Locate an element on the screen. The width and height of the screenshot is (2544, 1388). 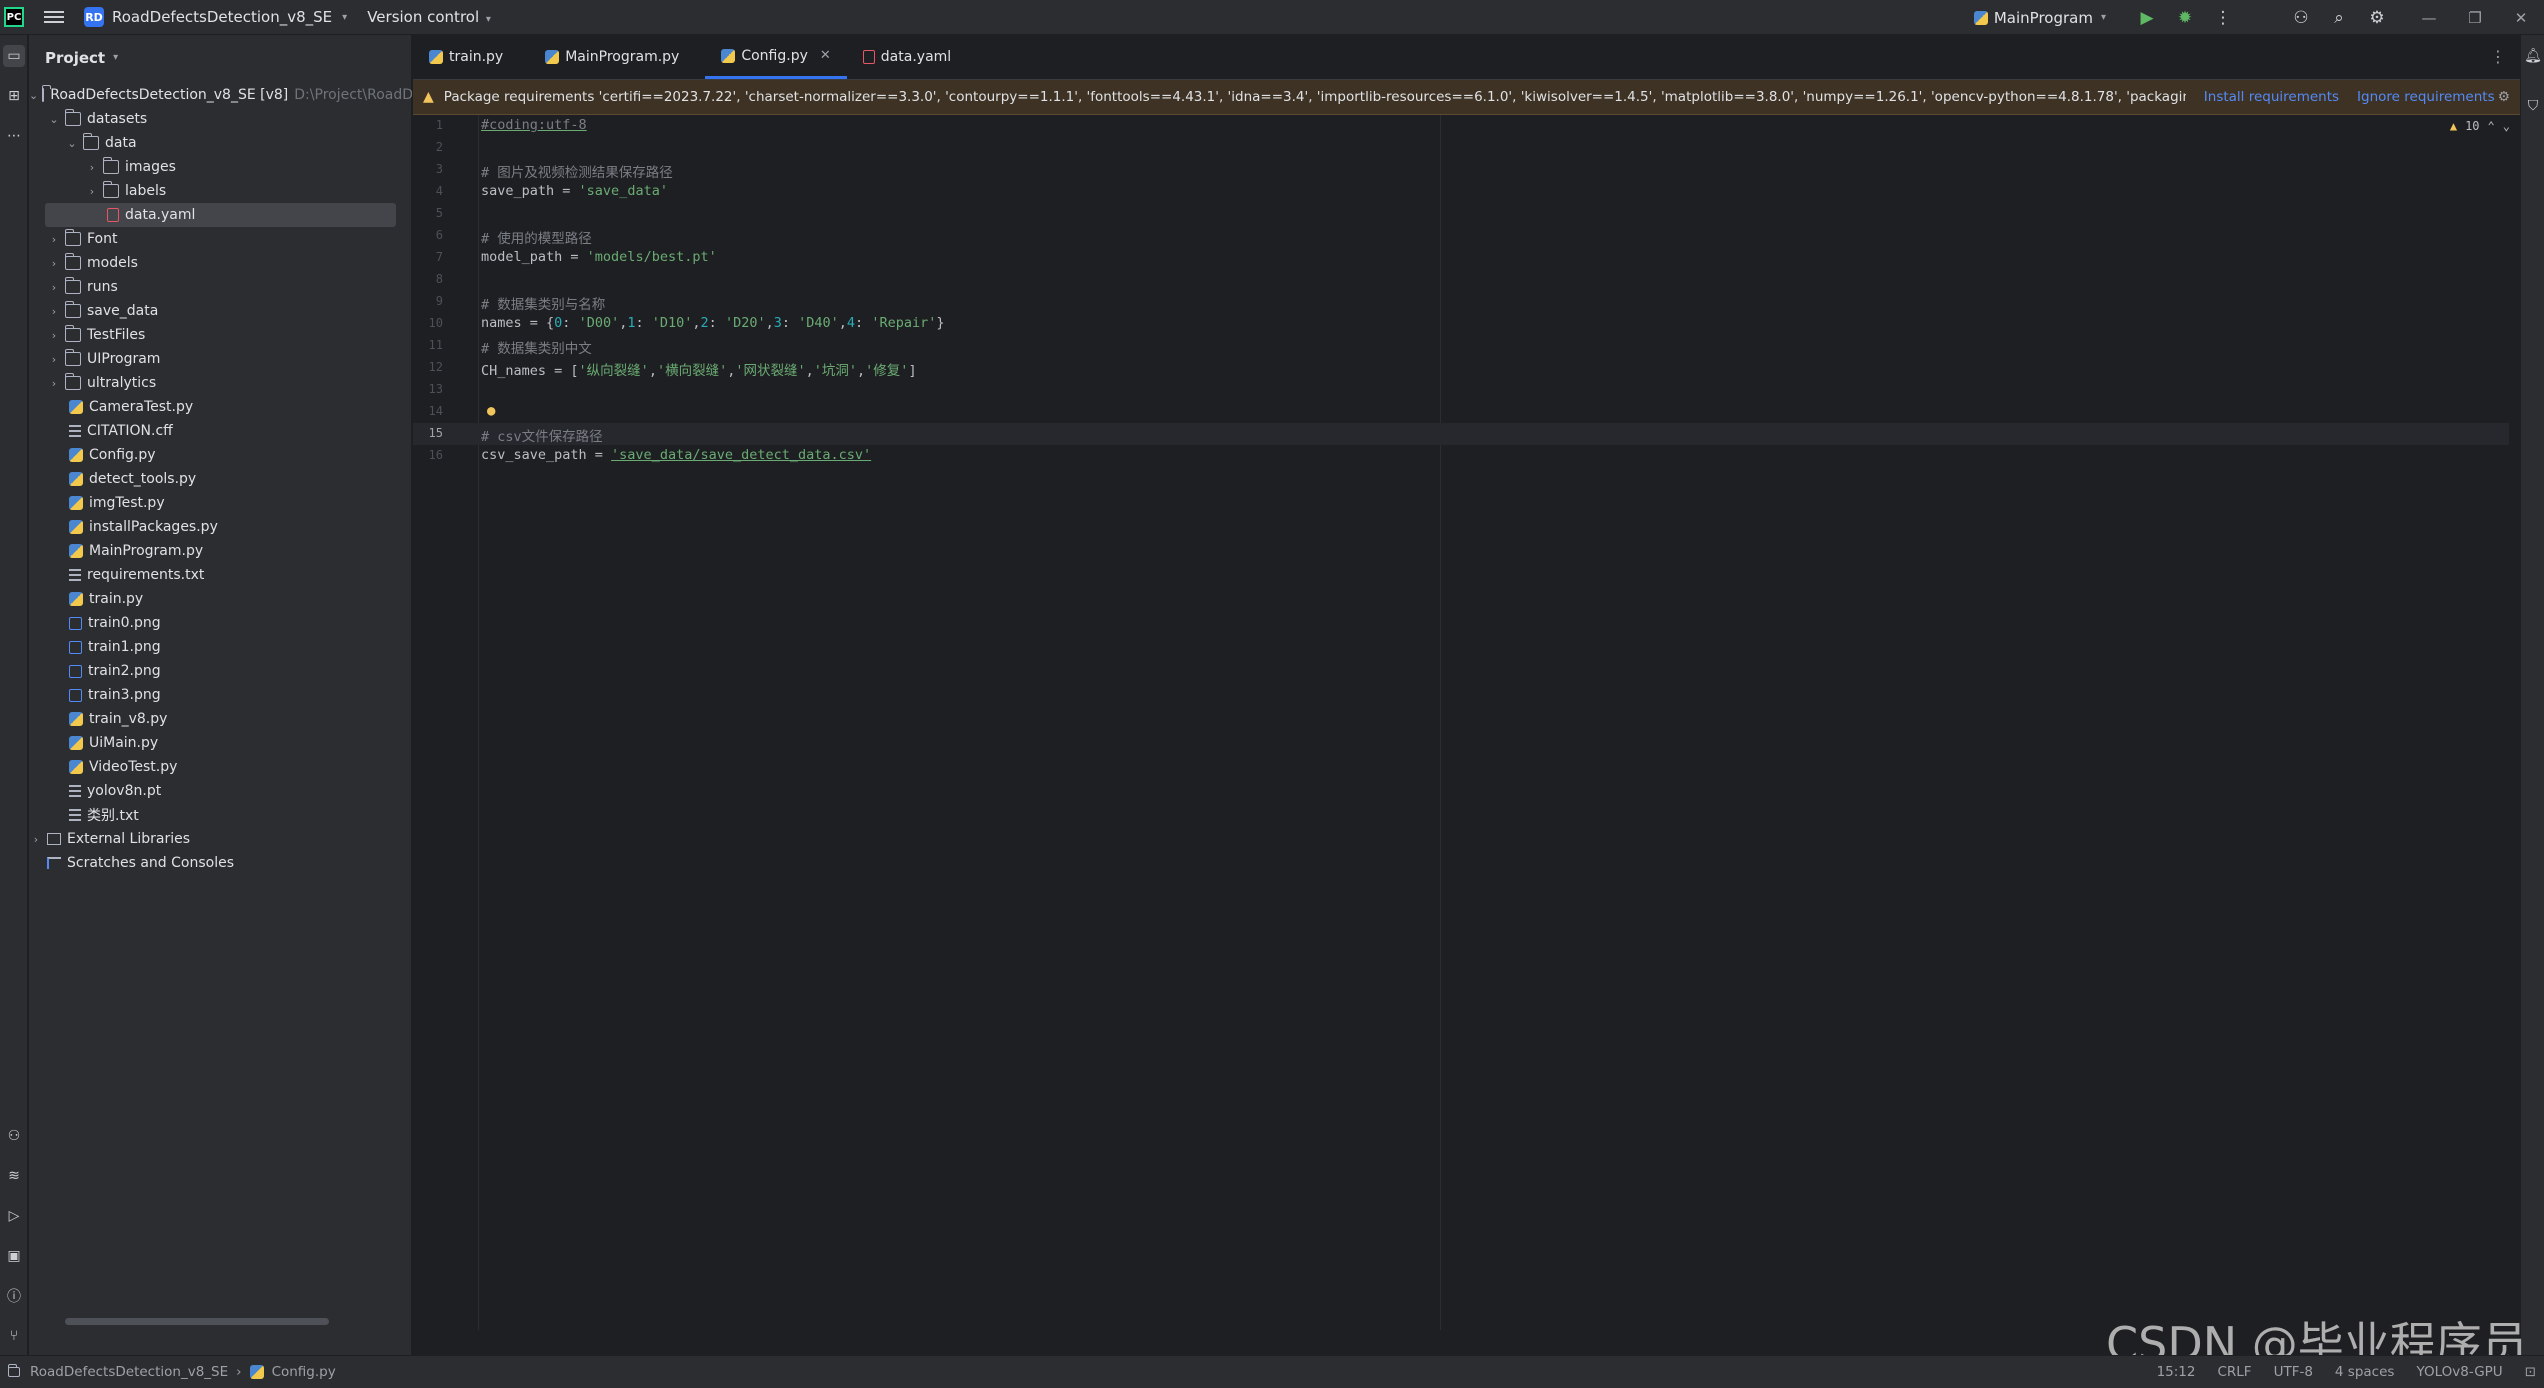
terminal-icon: ▣ is located at coordinates (14, 1256).